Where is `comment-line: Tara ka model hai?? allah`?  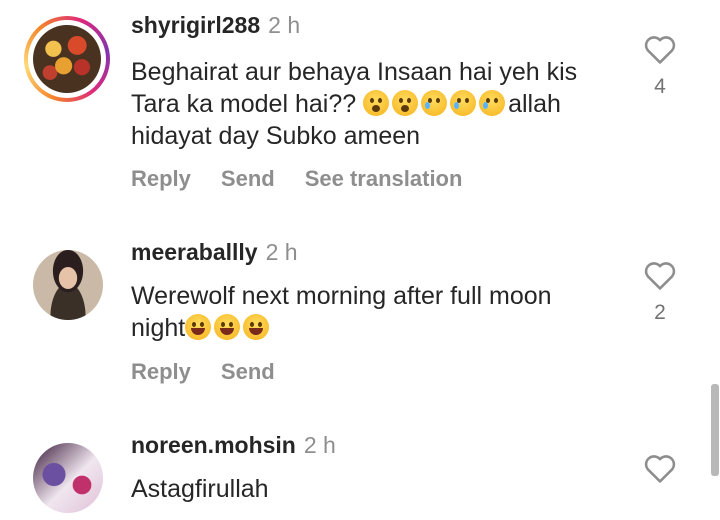 comment-line: Tara ka model hai?? allah is located at coordinates (346, 104).